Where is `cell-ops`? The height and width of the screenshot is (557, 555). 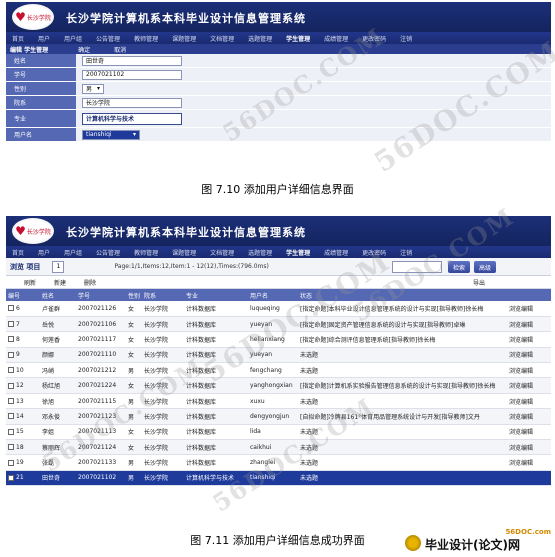
cell-ops is located at coordinates (529, 478).